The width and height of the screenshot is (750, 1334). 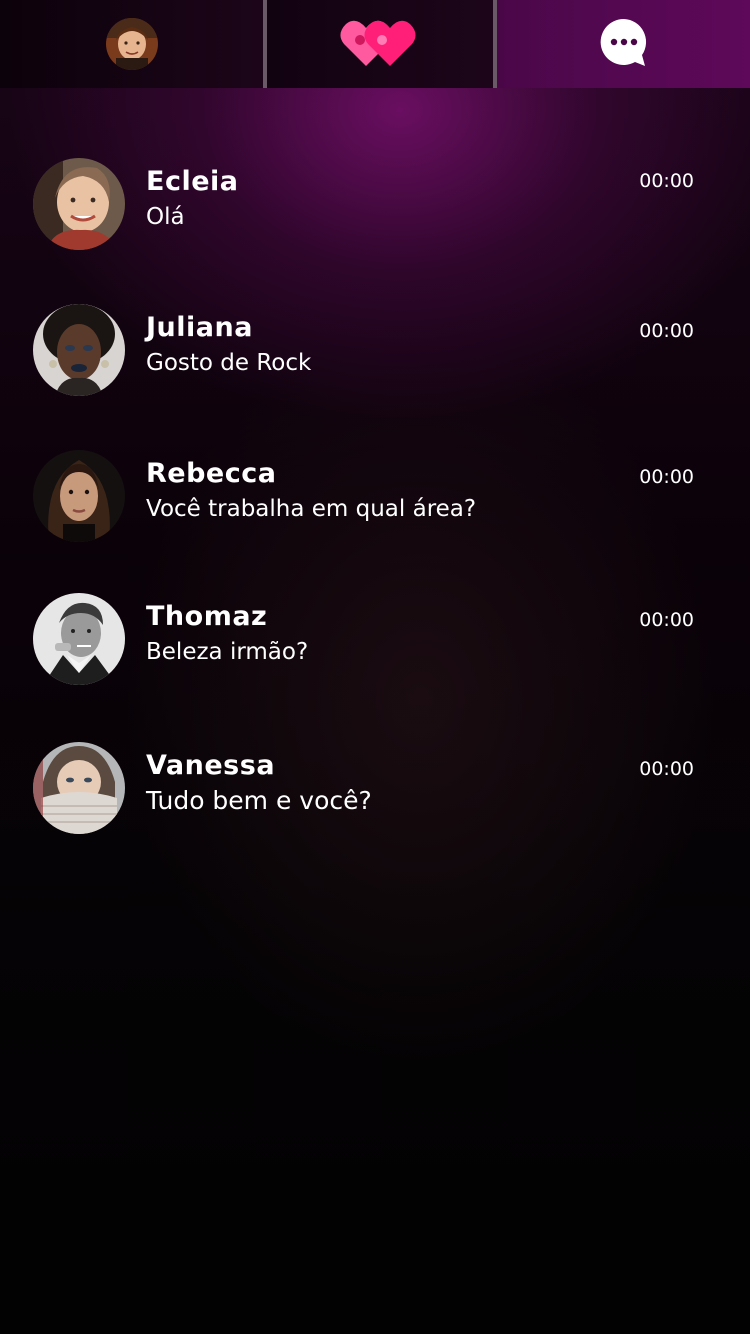 I want to click on last-message: Olá, so click(x=165, y=217).